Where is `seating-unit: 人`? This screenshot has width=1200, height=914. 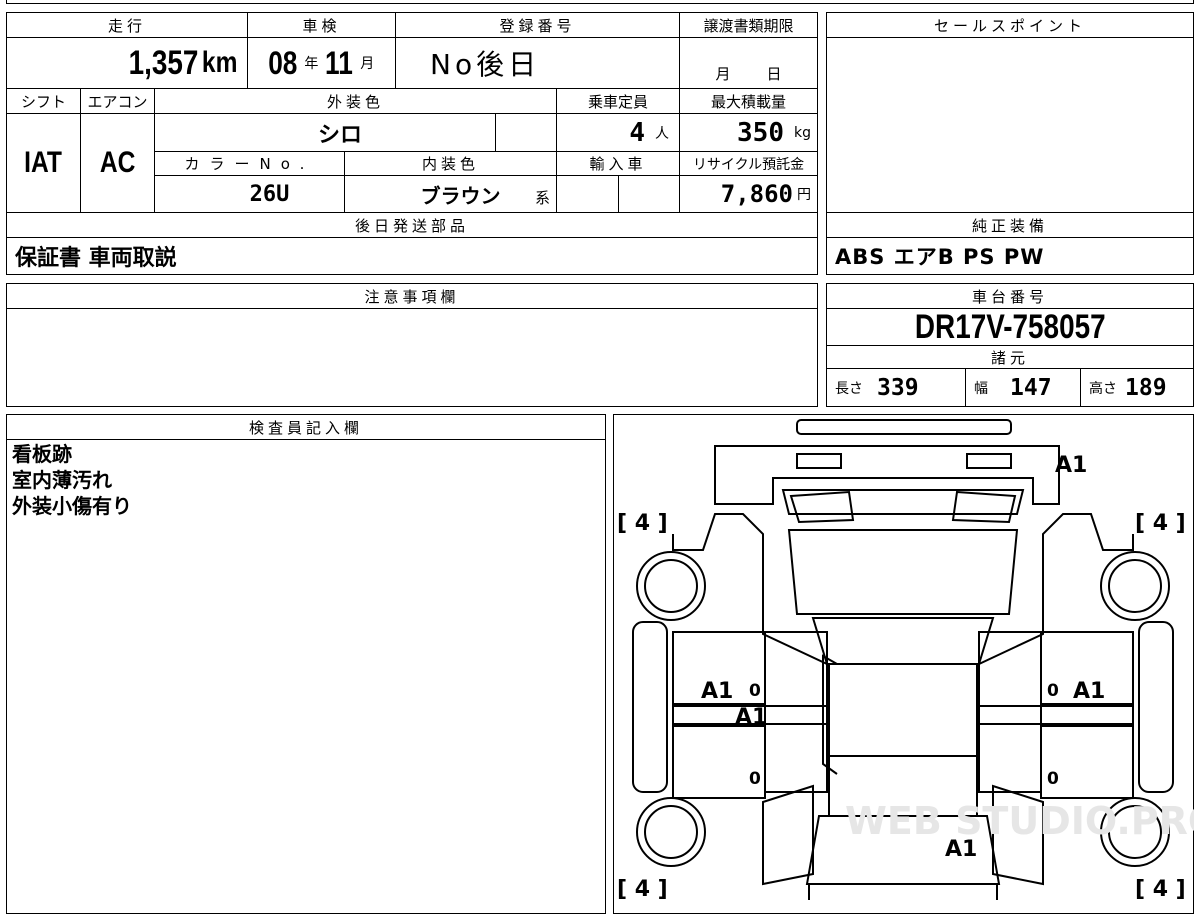
seating-unit: 人 is located at coordinates (662, 133).